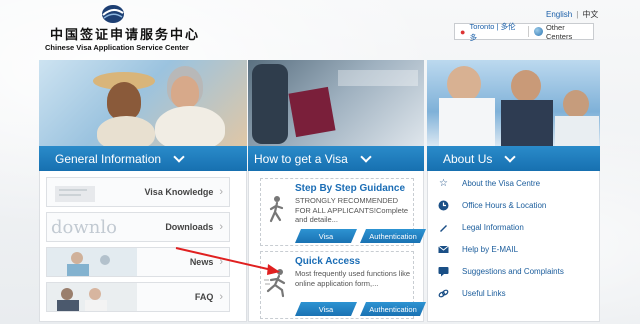 This screenshot has height=324, width=640. Describe the element at coordinates (326, 309) in the screenshot. I see `quick-visa-button: Visa` at that location.